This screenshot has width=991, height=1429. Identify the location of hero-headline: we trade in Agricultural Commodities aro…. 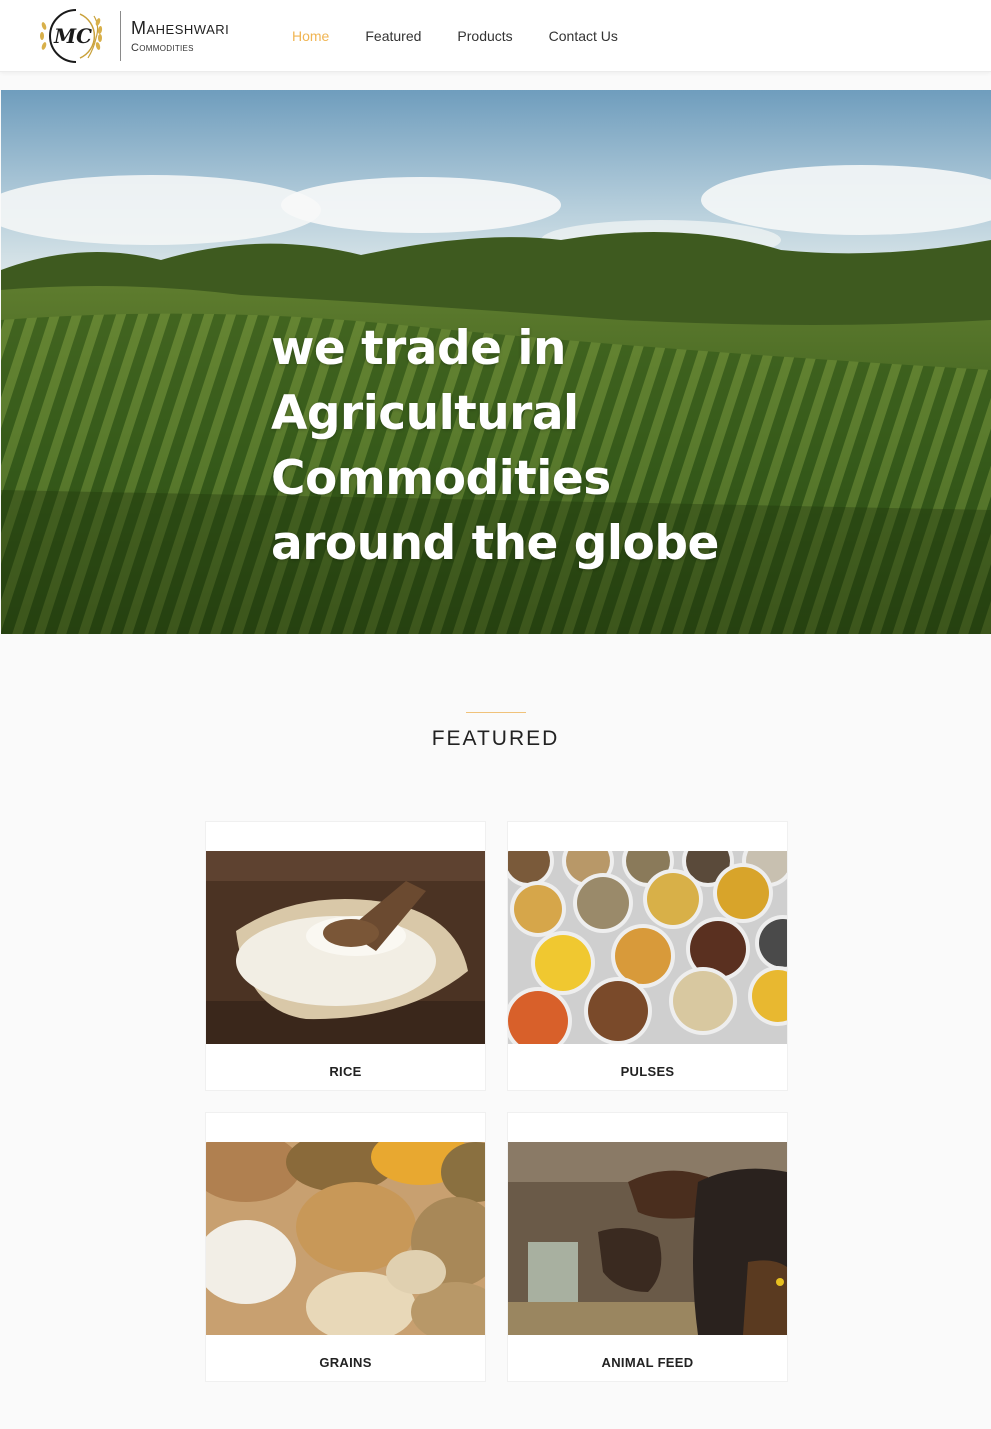
(501, 446).